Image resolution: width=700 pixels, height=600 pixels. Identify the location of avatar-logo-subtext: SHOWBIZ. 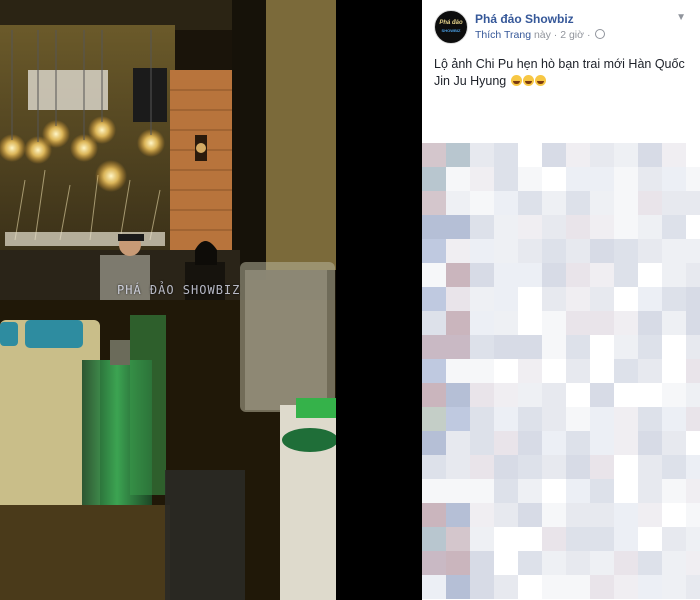
(451, 30).